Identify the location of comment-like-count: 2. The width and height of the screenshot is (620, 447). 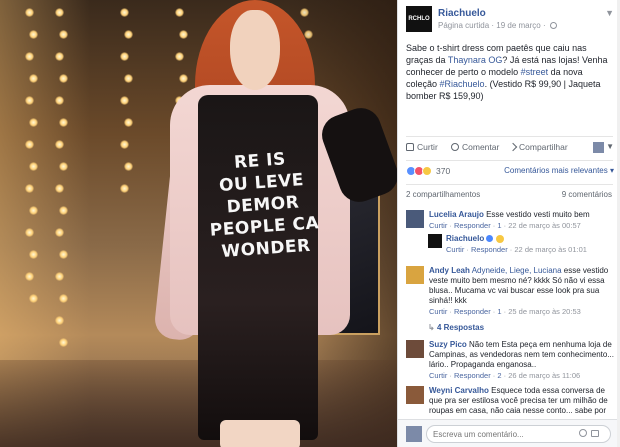
(499, 375).